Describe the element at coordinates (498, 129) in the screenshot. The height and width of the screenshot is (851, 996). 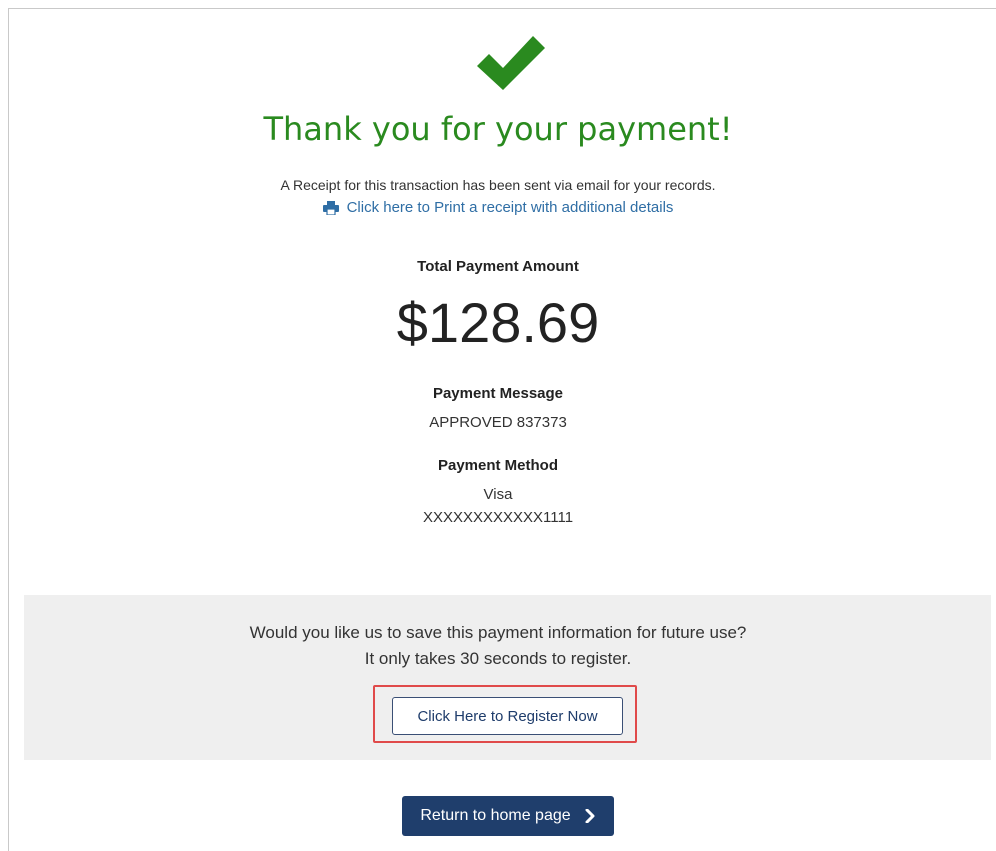
I see `page-title: Thank you for your payment!` at that location.